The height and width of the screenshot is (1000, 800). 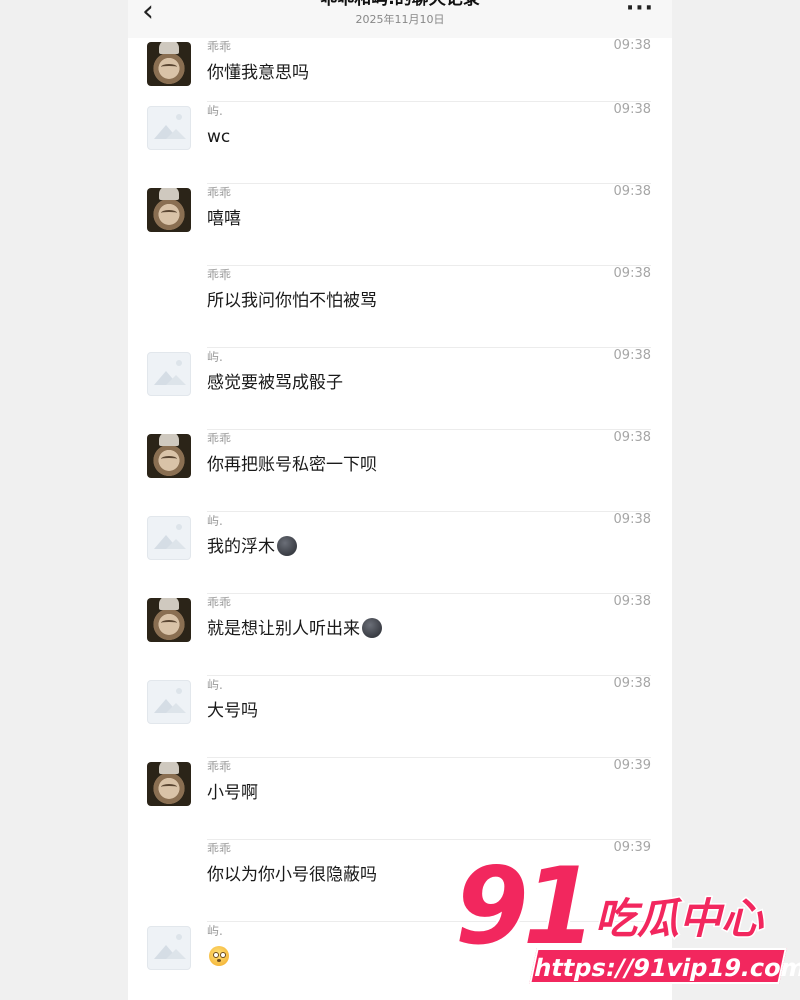 I want to click on message-text-content: 小号啊, so click(x=232, y=793).